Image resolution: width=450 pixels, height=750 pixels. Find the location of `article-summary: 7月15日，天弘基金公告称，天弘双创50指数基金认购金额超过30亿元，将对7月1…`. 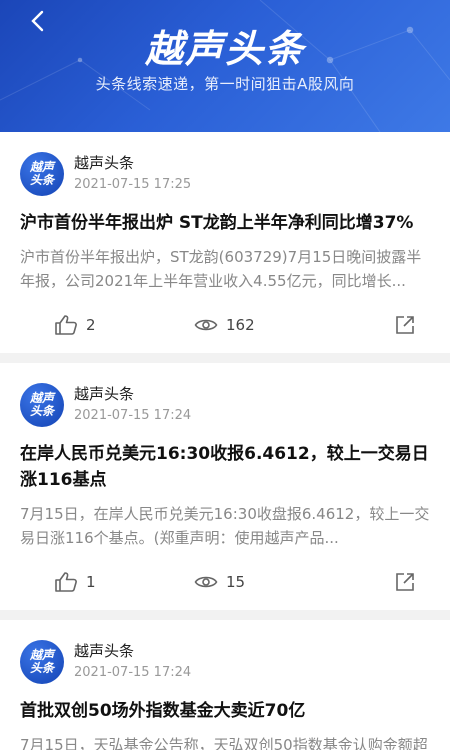

article-summary: 7月15日，天弘基金公告称，天弘双创50指数基金认购金额超过30亿元，将对7月1… is located at coordinates (224, 743).